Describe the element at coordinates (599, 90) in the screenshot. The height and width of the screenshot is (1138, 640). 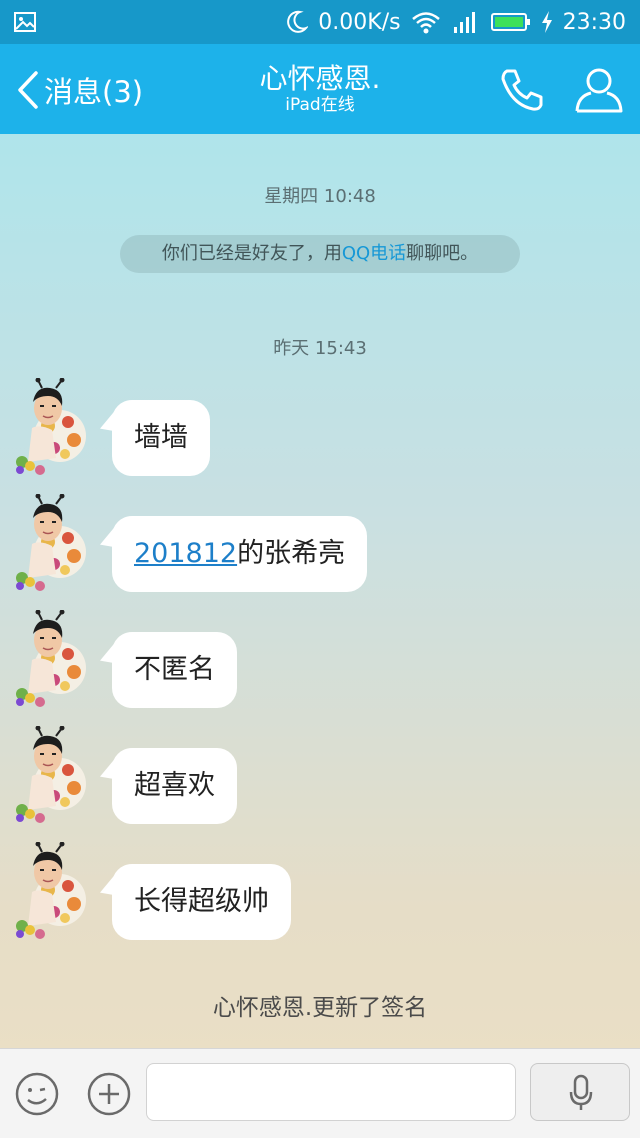
I see `profile-icon` at that location.